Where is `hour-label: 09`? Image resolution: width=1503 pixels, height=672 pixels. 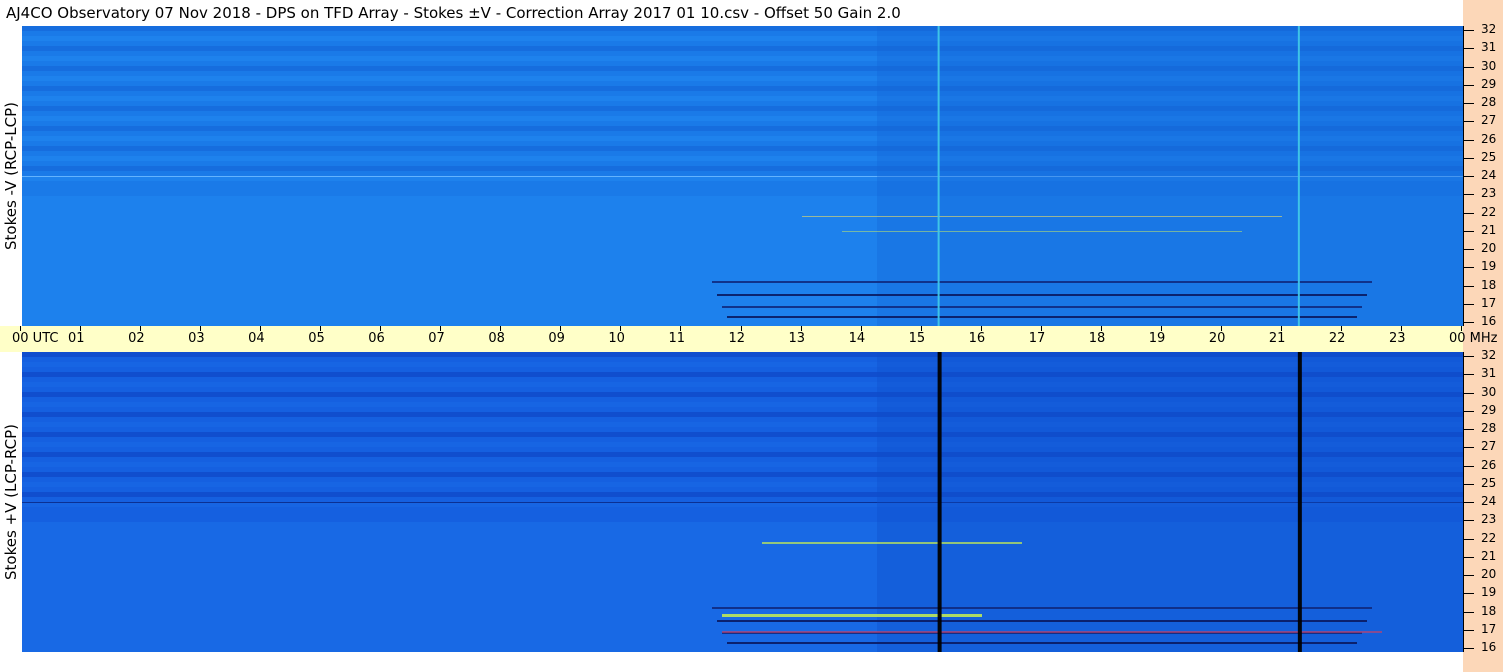
hour-label: 09 is located at coordinates (556, 338).